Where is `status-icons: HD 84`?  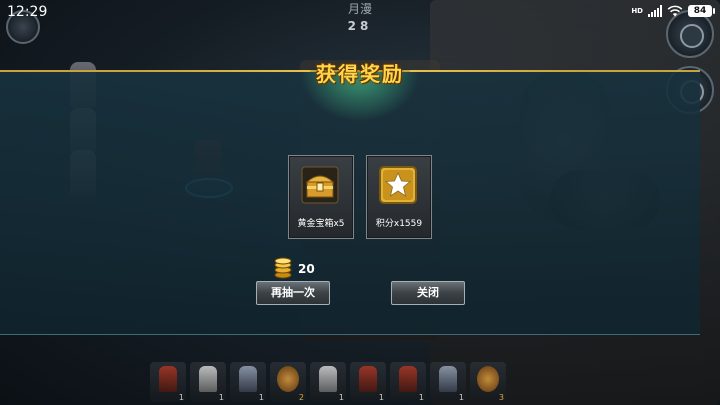 status-icons: HD 84 is located at coordinates (673, 11).